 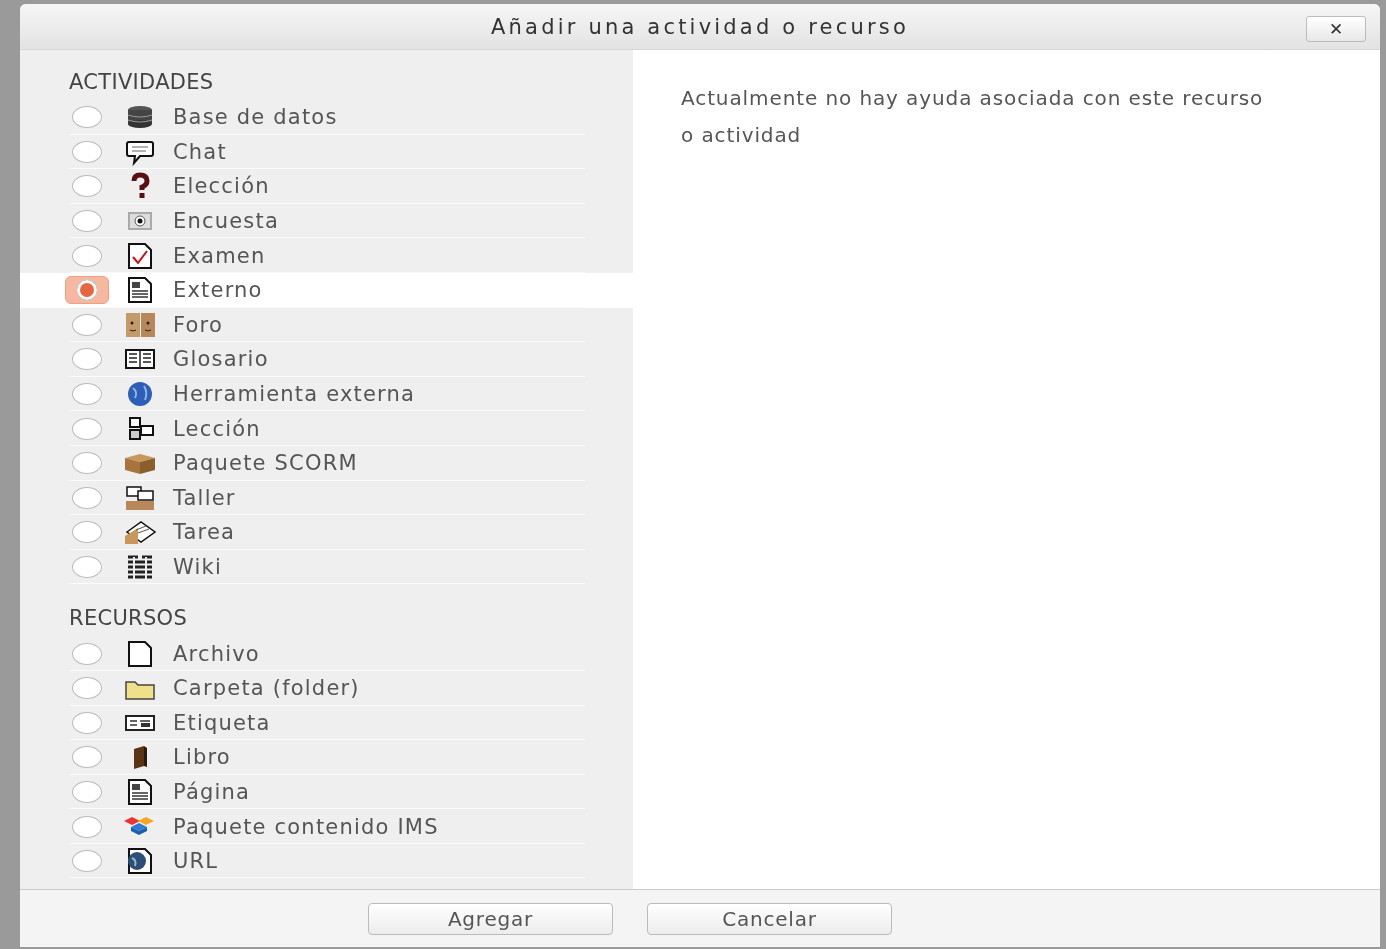 I want to click on option-label: Archivo, so click(x=216, y=653).